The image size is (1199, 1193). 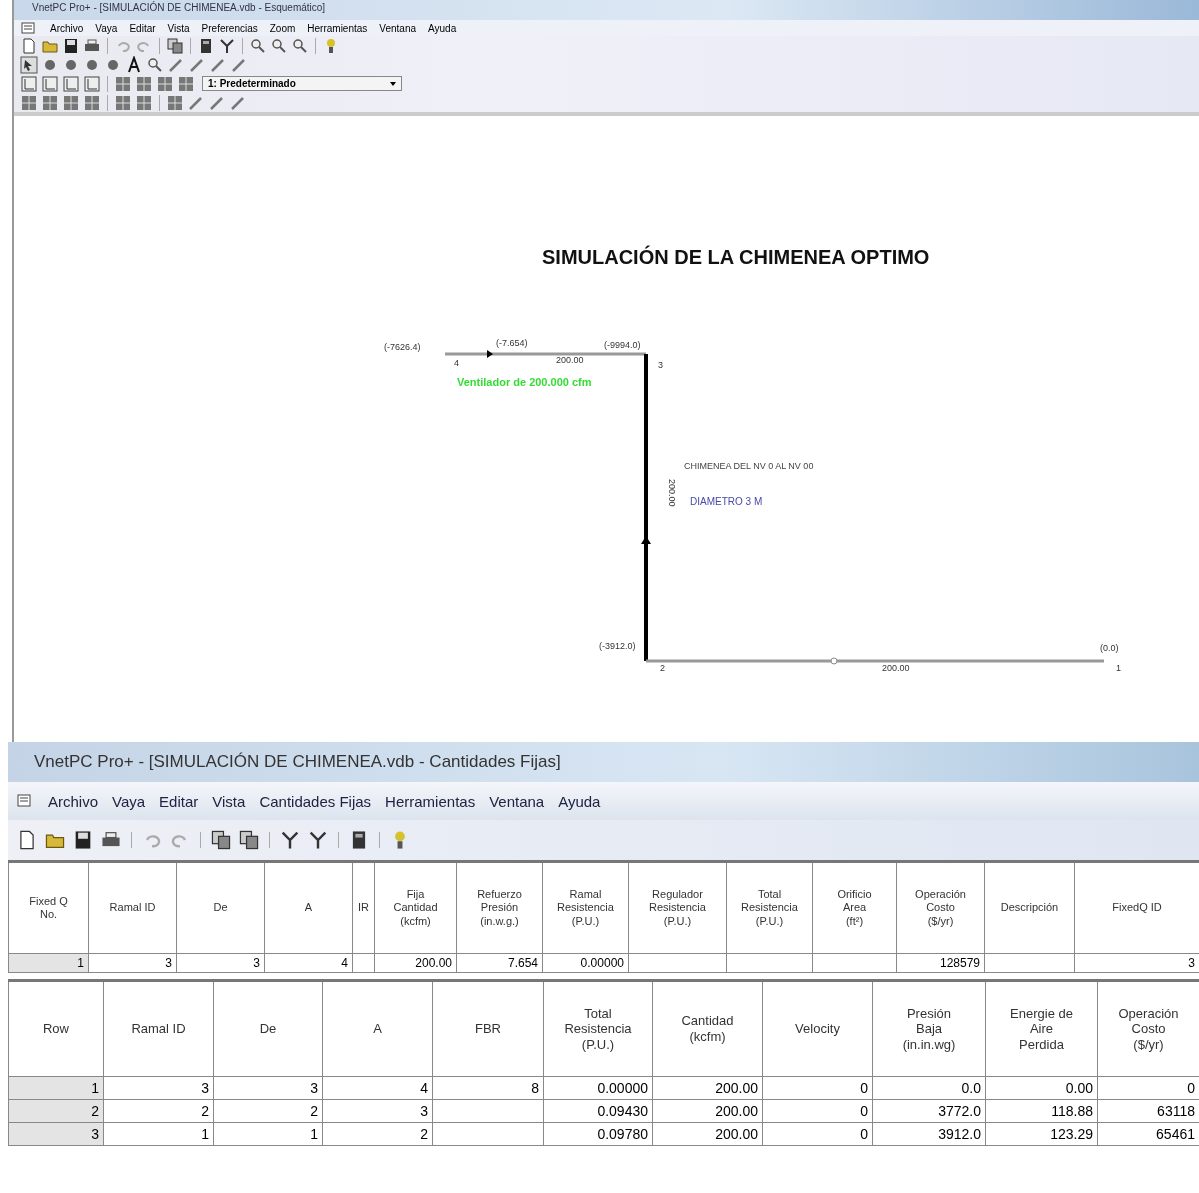 I want to click on node-number: 4, so click(x=456, y=363).